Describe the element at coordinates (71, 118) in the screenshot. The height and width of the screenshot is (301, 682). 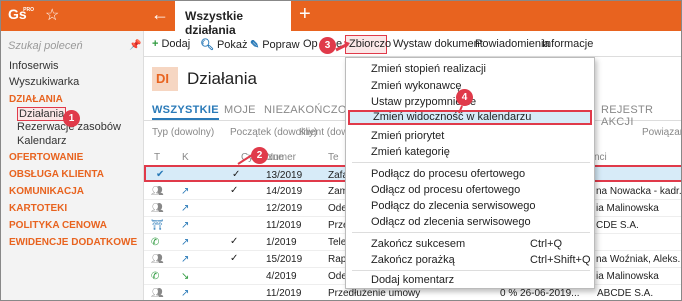
I see `step-badge-1: 1` at that location.